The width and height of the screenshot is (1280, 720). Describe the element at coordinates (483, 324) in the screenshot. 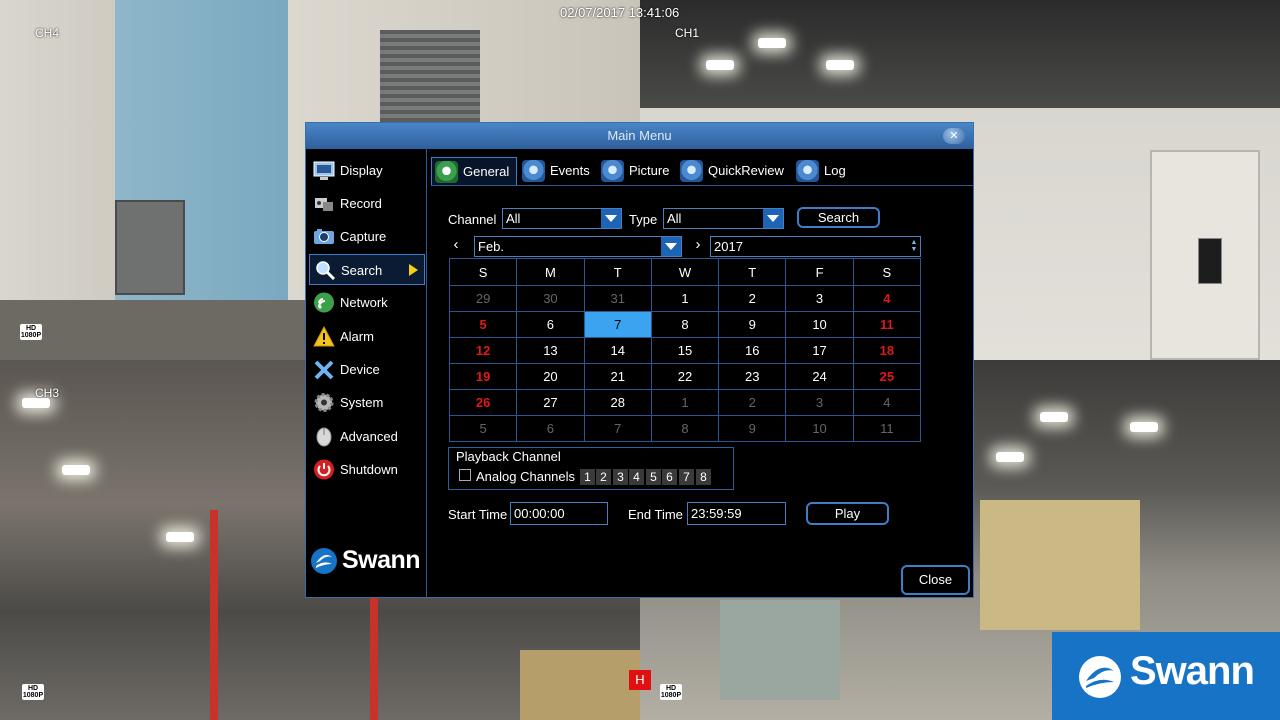

I see `calendar-day: 5` at that location.